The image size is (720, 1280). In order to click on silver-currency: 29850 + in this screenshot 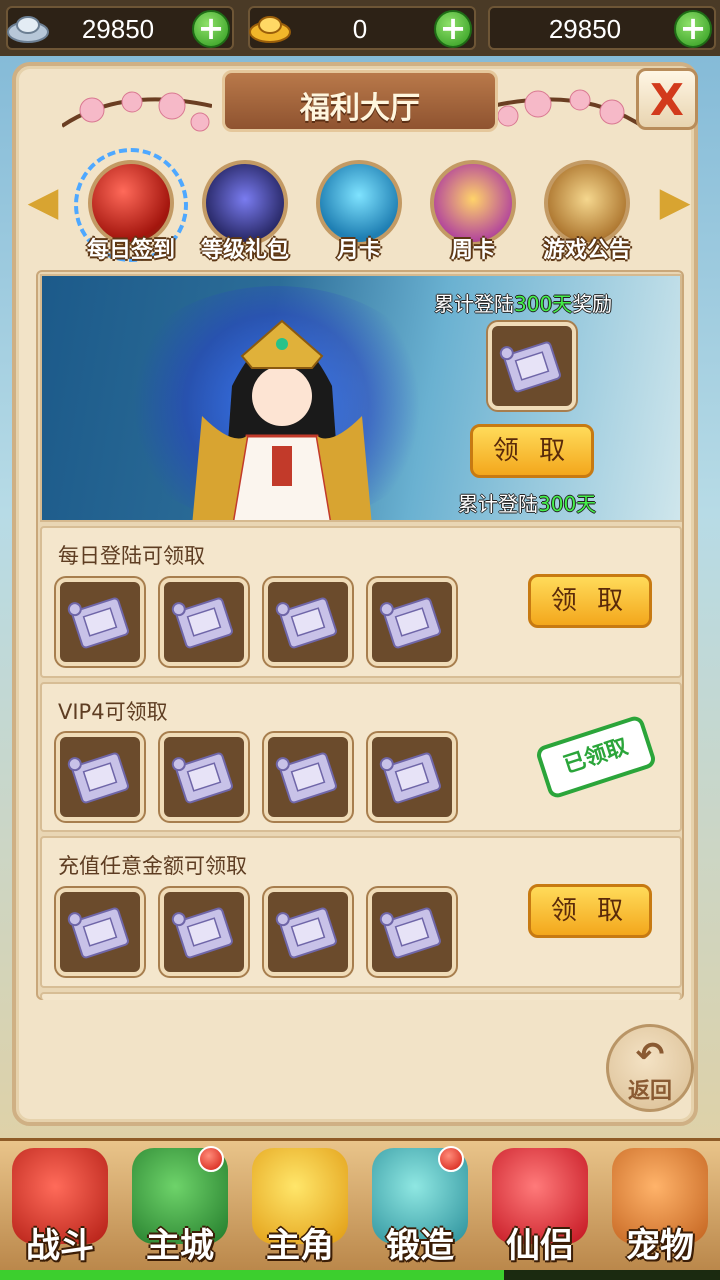, I will do `click(120, 28)`.